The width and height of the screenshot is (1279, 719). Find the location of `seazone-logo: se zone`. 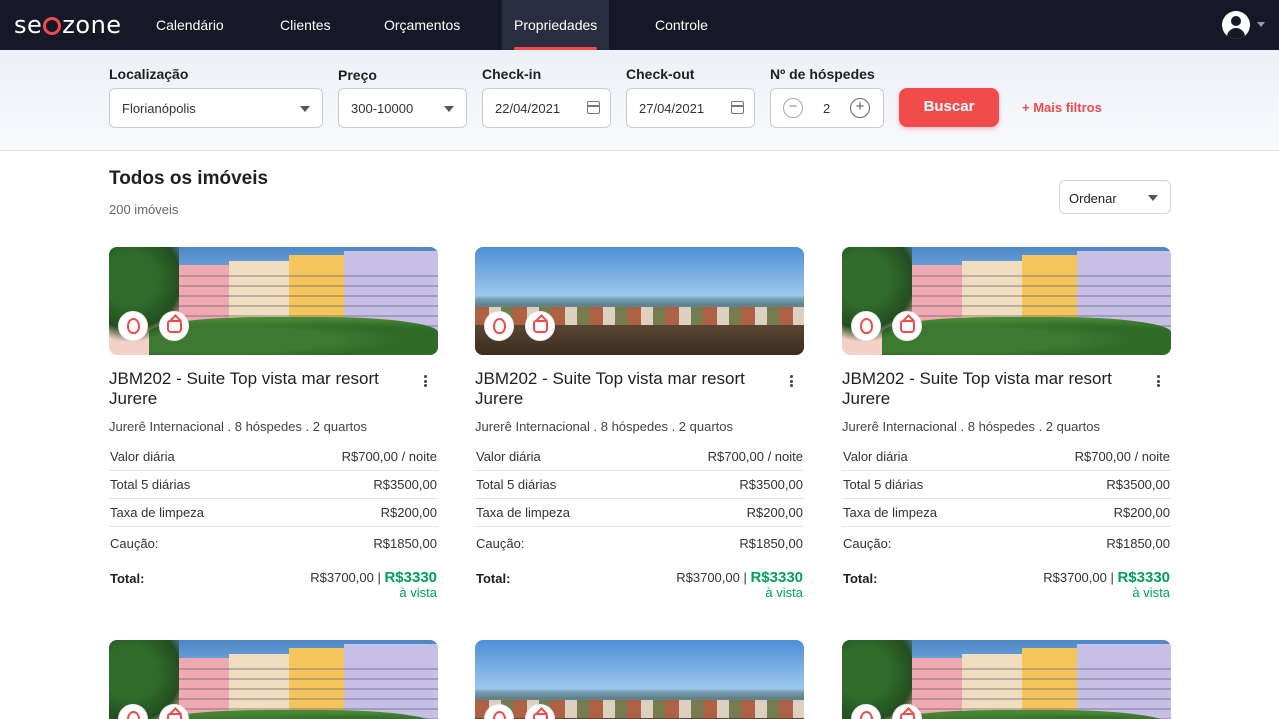

seazone-logo: se zone is located at coordinates (68, 25).